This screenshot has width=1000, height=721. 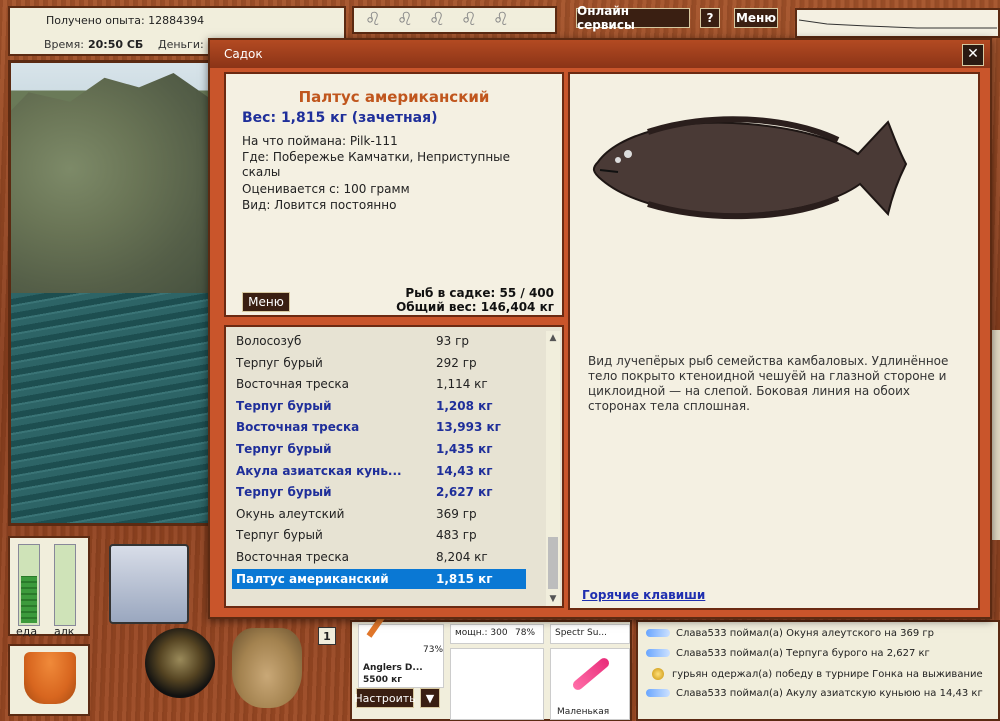 I want to click on rod-slot: 73% Anglers D... 5500 кг, so click(x=401, y=642).